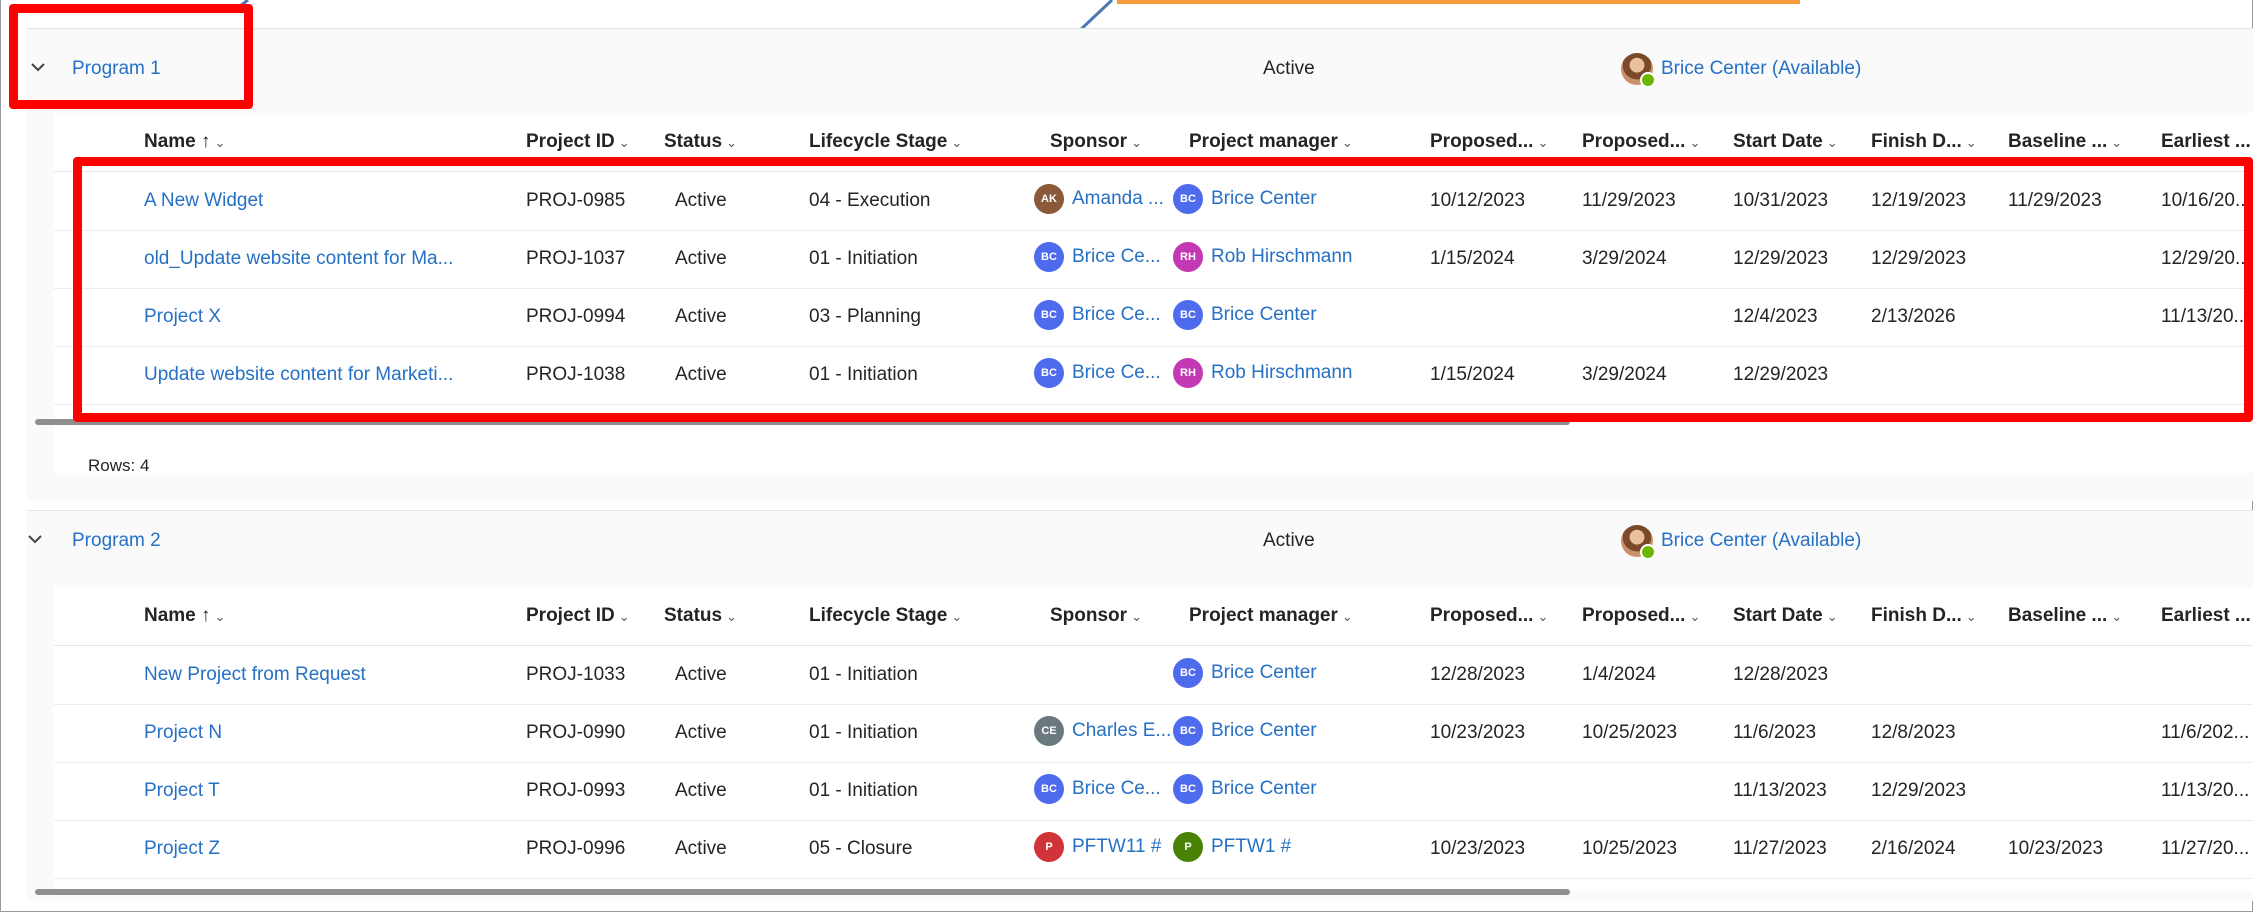  Describe the element at coordinates (183, 733) in the screenshot. I see `cell-name: Project N` at that location.